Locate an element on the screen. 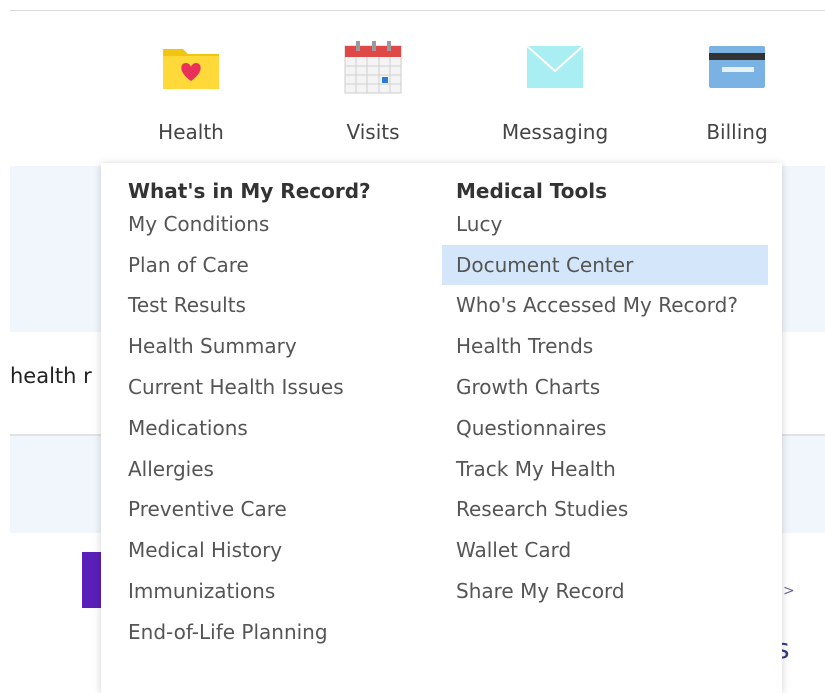  nav-messaging: Messaging is located at coordinates (555, 90).